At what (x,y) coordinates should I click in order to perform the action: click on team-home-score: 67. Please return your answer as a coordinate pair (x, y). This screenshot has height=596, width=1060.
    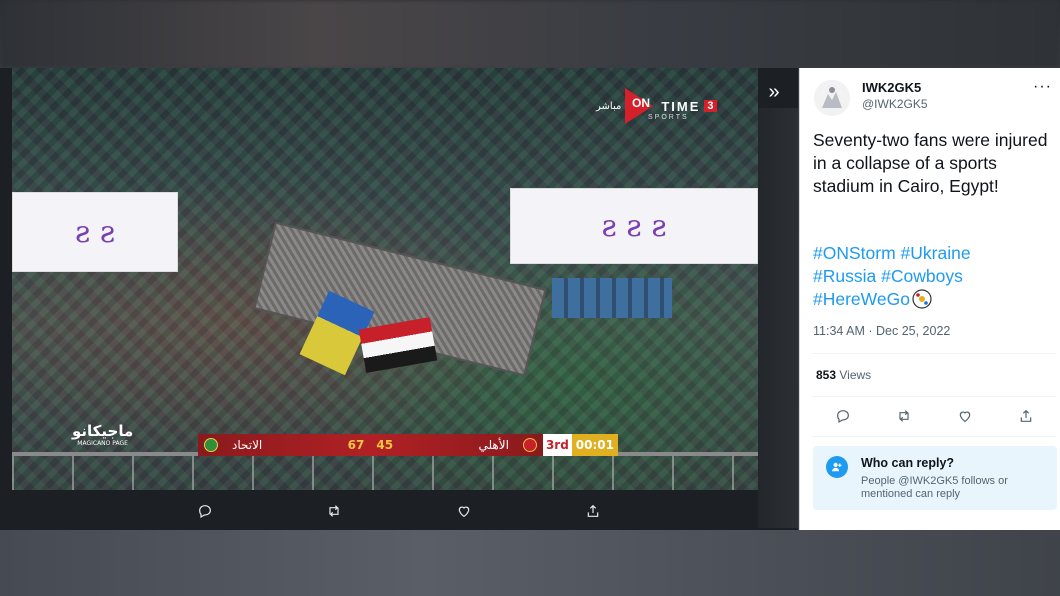
    Looking at the image, I should click on (356, 445).